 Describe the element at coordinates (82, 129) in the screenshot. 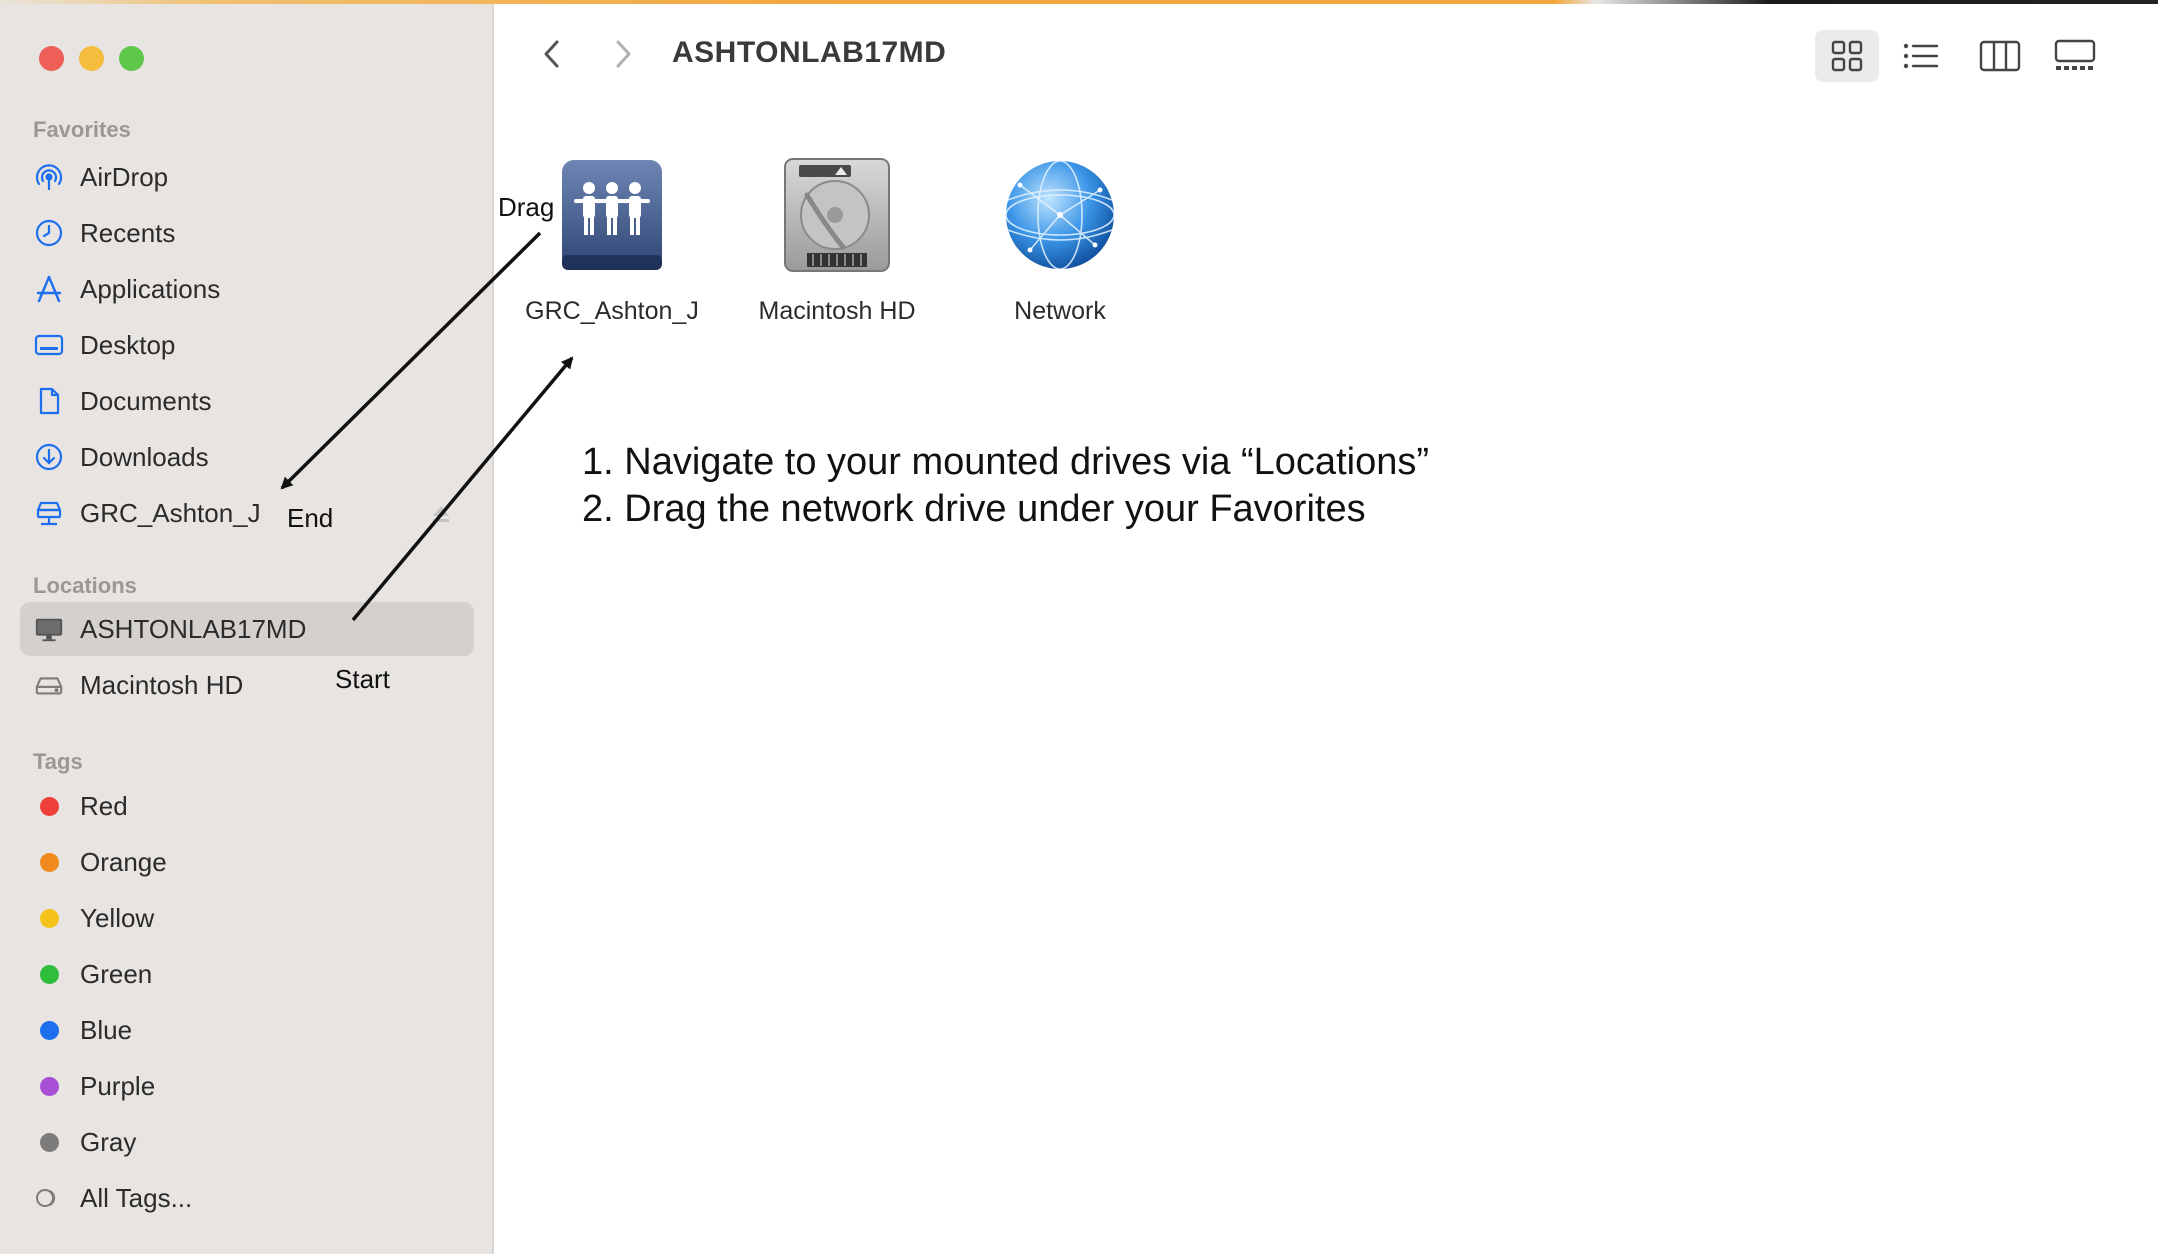

I see `favorites-heading: Favorites` at that location.